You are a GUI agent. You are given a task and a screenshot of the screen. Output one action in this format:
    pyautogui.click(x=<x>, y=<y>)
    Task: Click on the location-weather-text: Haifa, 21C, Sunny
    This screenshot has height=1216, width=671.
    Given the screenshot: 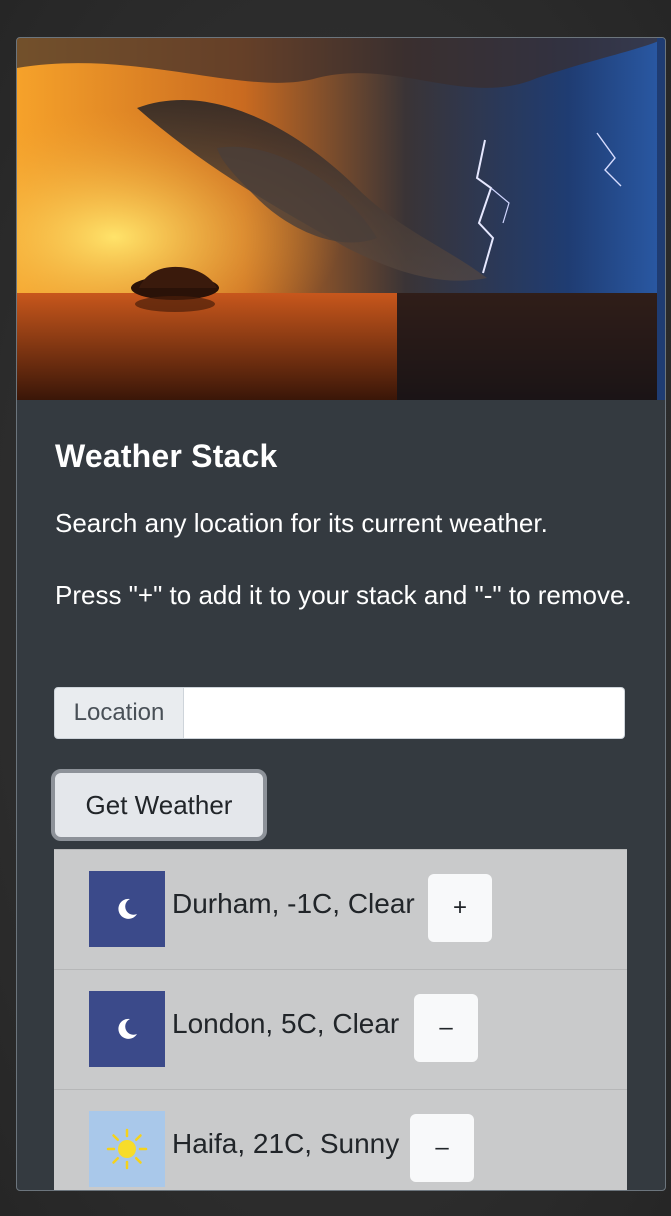 What is the action you would take?
    pyautogui.click(x=286, y=1143)
    